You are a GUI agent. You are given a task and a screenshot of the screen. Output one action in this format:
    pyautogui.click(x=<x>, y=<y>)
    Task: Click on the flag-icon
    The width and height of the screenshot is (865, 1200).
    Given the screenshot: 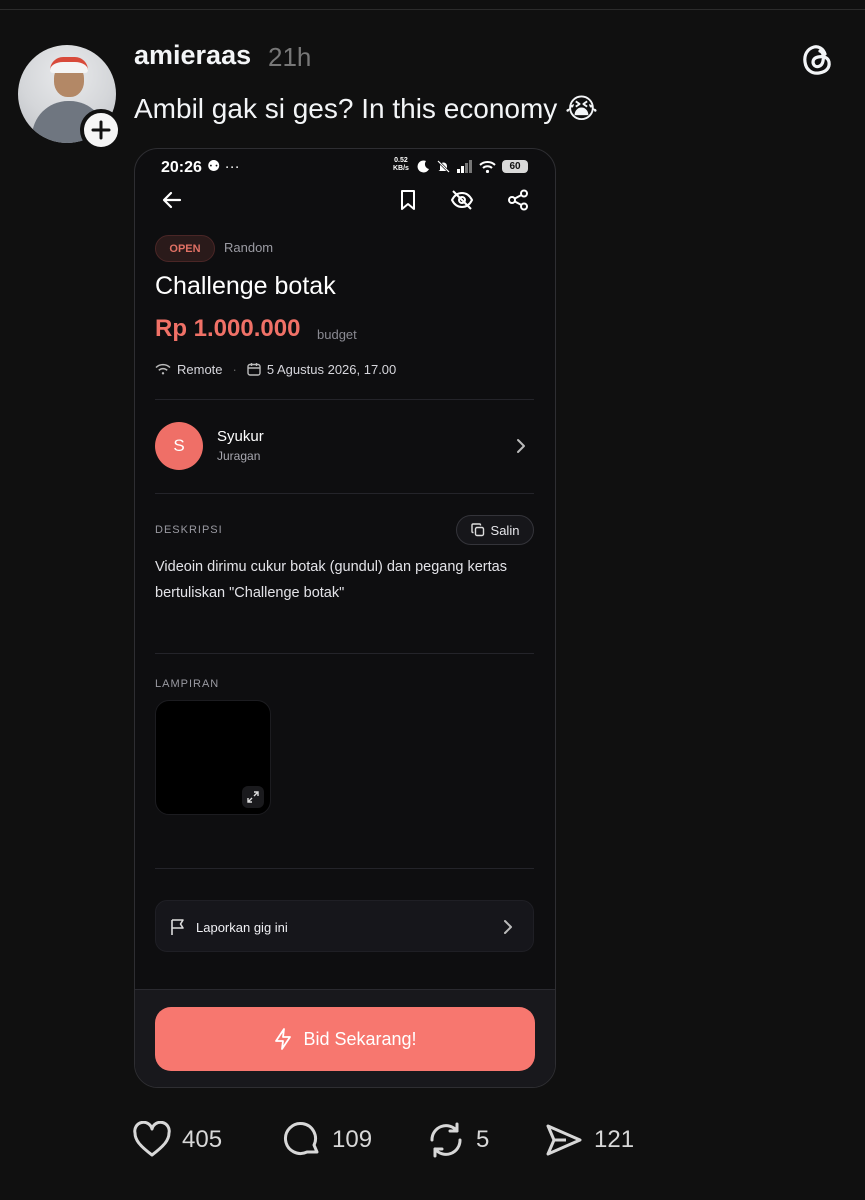 What is the action you would take?
    pyautogui.click(x=177, y=927)
    